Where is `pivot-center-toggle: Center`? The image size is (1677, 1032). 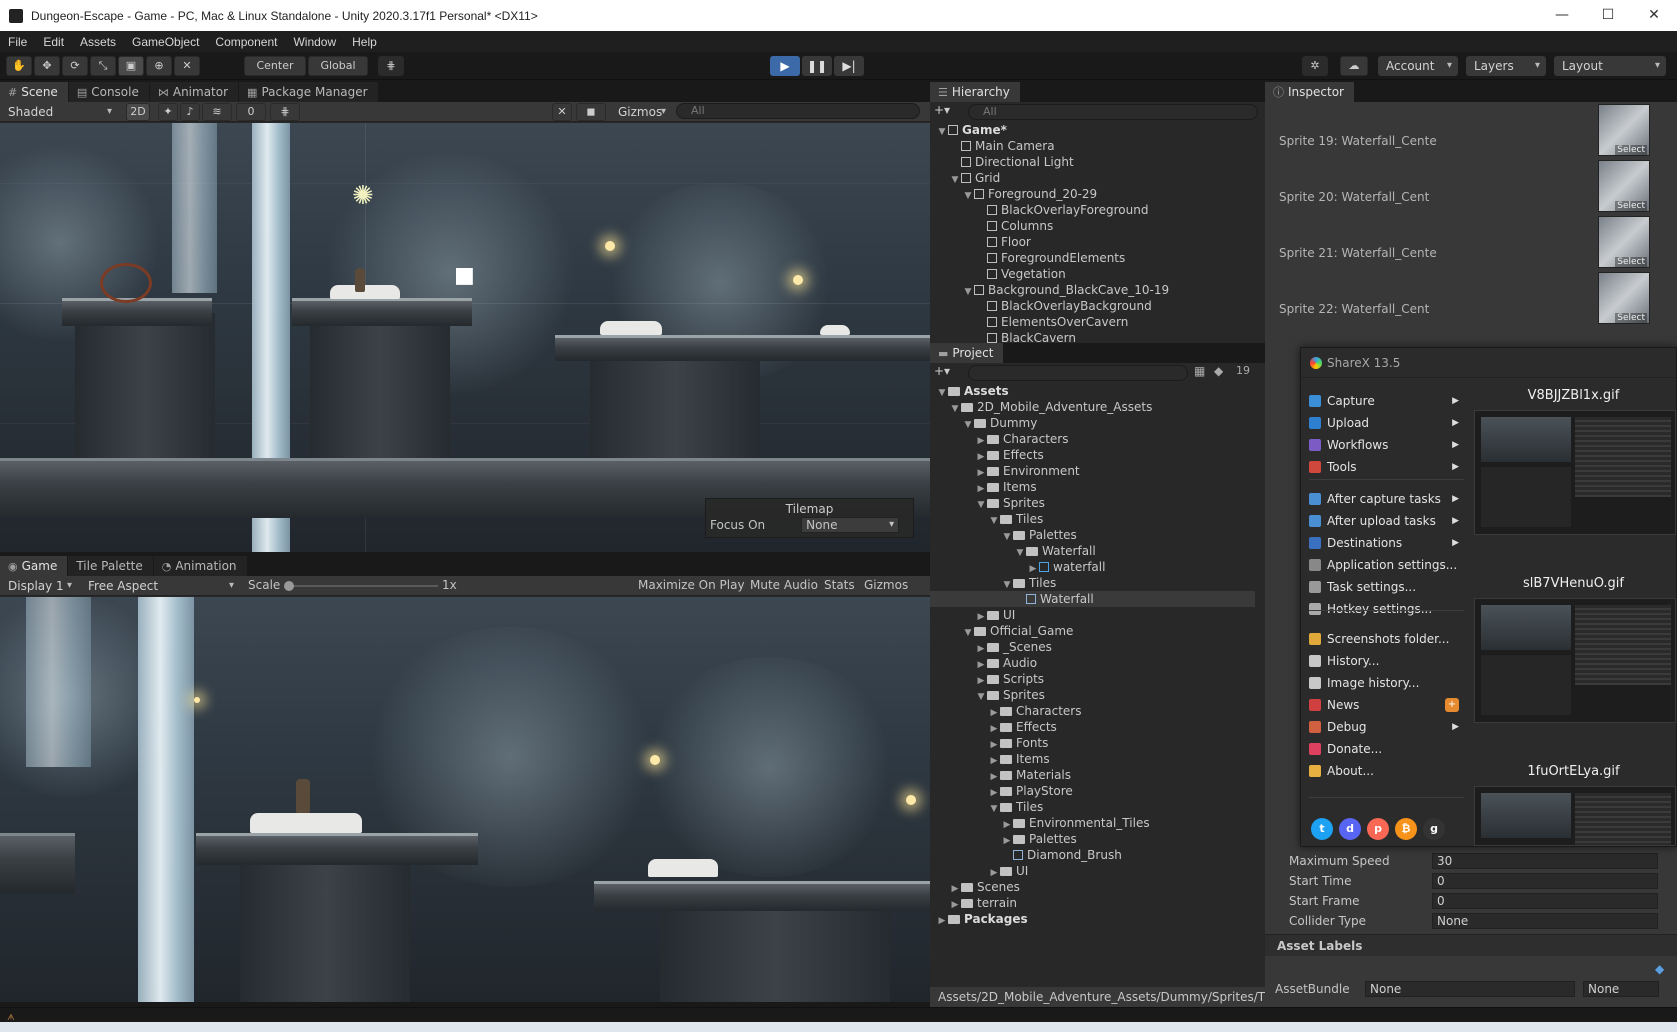 pivot-center-toggle: Center is located at coordinates (275, 66).